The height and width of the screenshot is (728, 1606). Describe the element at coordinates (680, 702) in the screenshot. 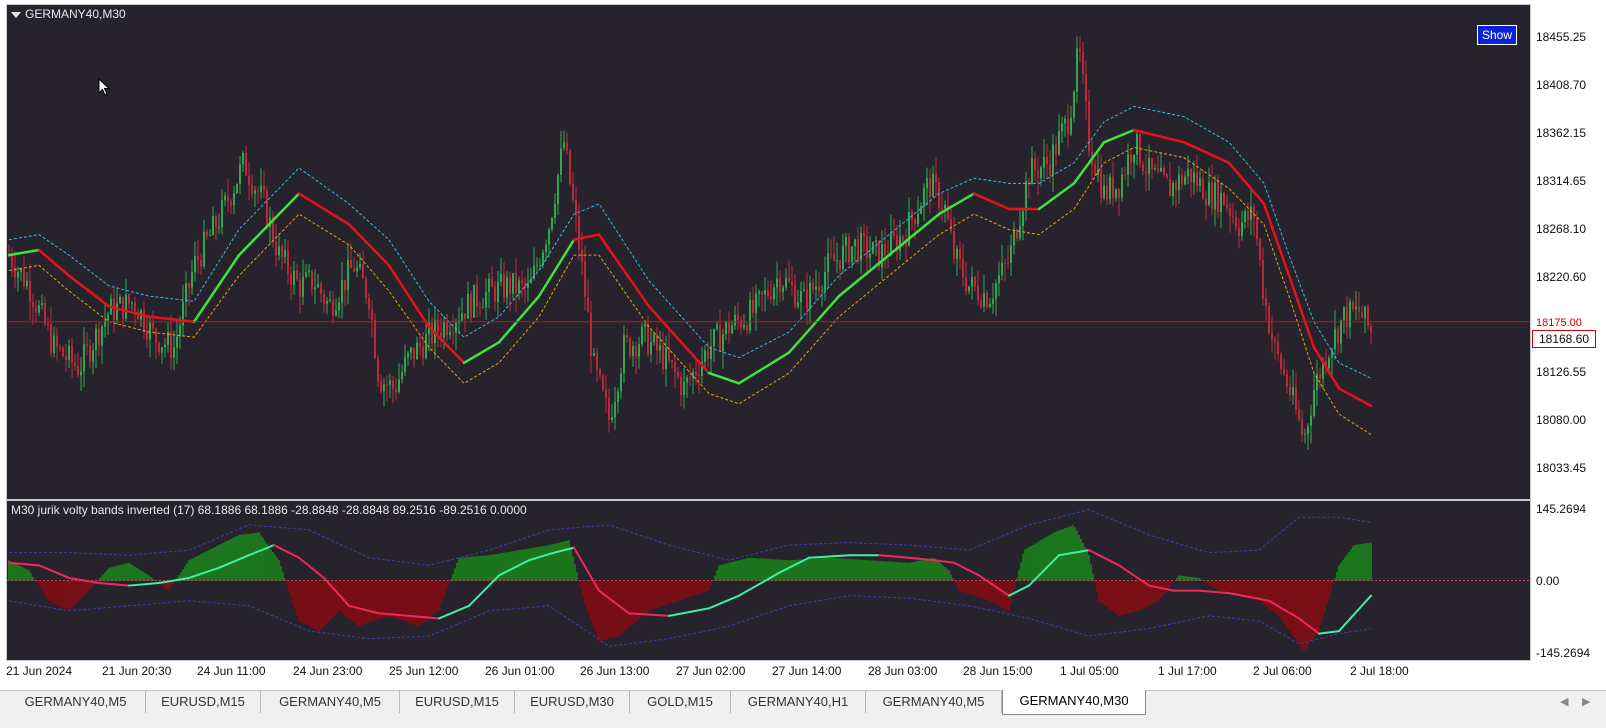

I see `tab-gold-m15: GOLD,M15` at that location.